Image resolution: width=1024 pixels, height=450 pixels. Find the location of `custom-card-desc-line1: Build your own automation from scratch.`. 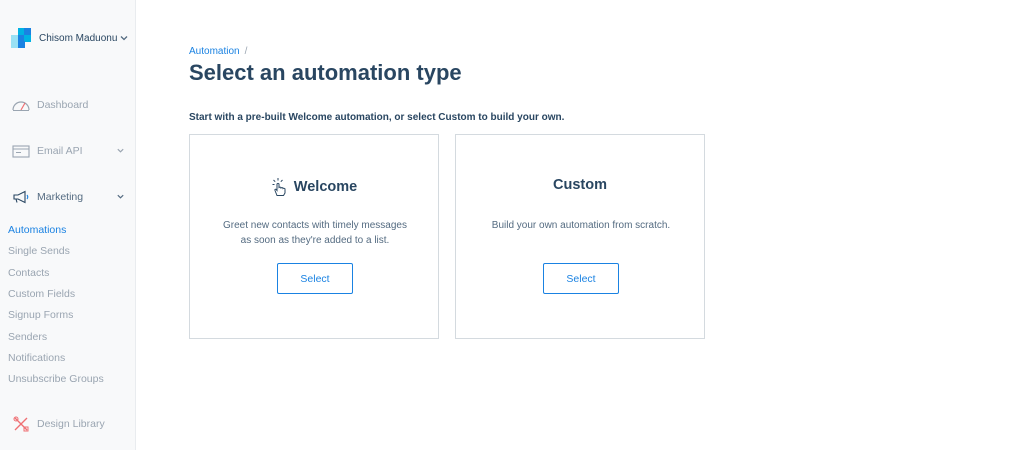

custom-card-desc-line1: Build your own automation from scratch. is located at coordinates (581, 225).